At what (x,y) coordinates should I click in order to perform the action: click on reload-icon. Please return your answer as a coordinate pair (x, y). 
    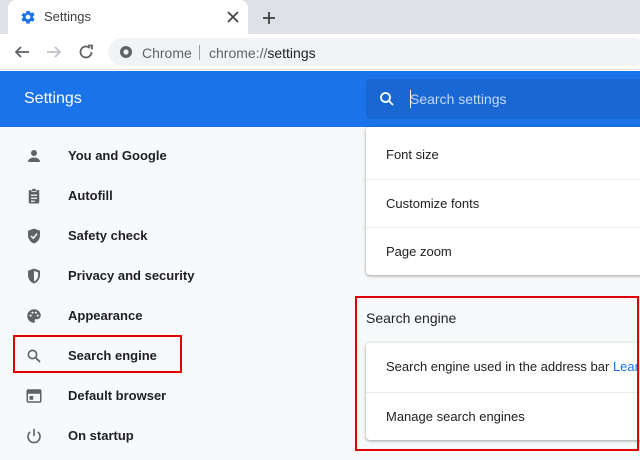
    Looking at the image, I should click on (86, 52).